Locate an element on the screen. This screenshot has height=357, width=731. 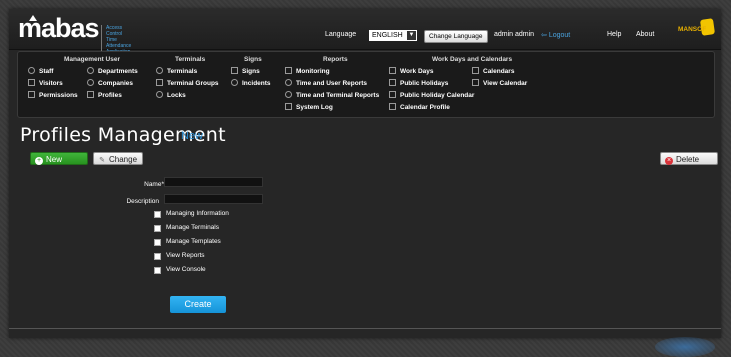
departments-icon is located at coordinates (90, 70).